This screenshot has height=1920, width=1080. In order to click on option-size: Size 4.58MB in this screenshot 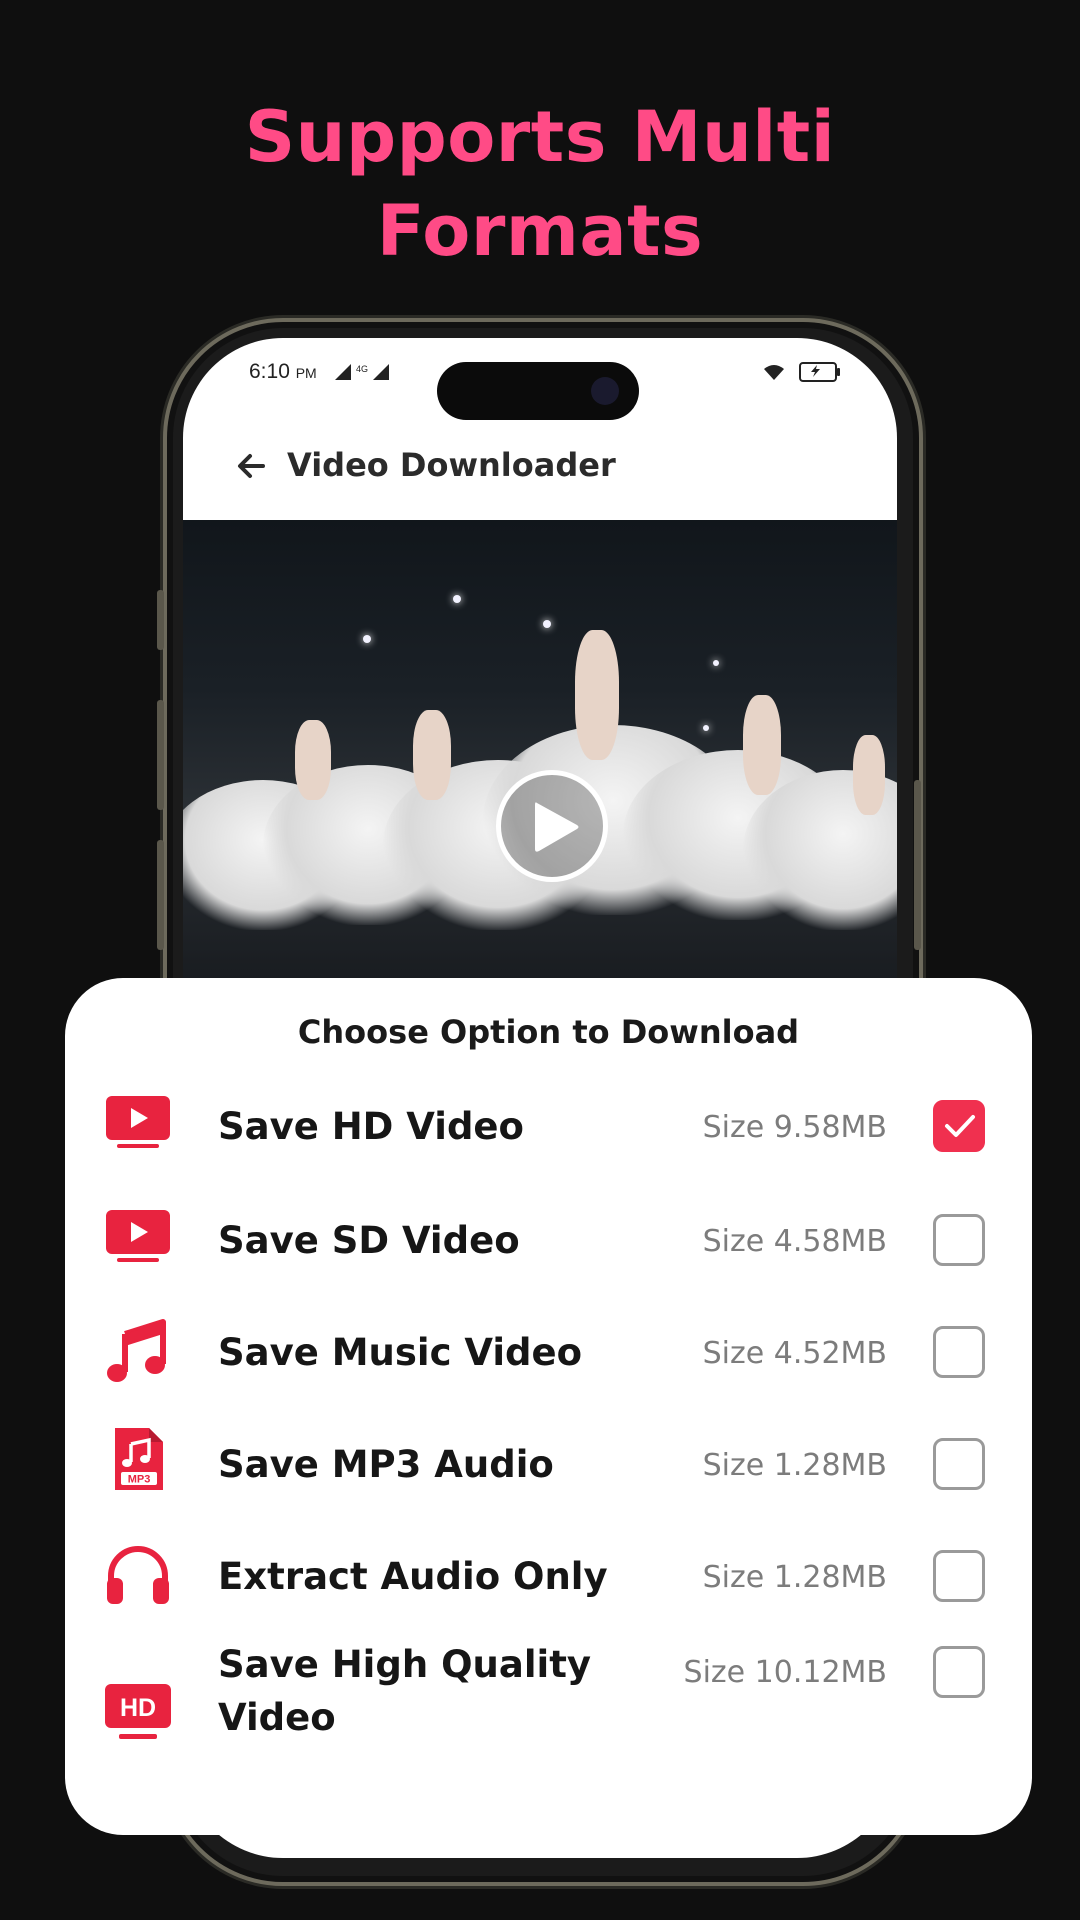, I will do `click(794, 1241)`.